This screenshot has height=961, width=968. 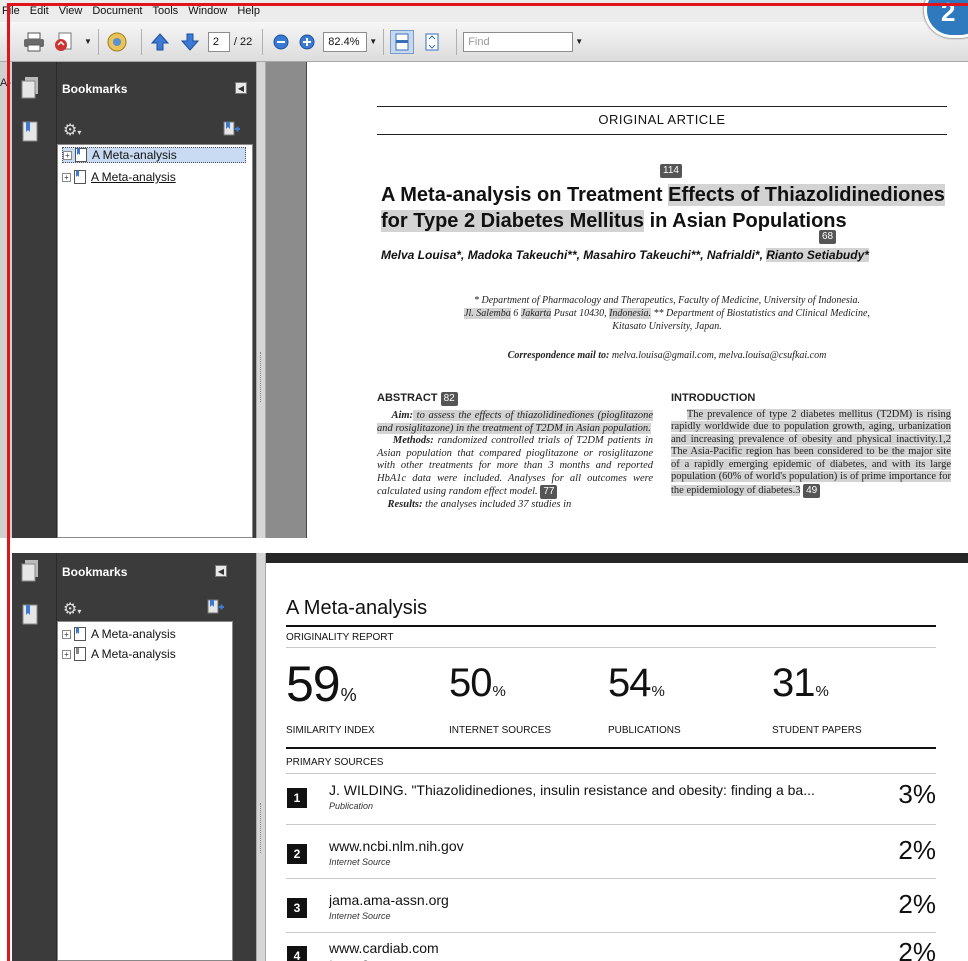 I want to click on panel-splitter-top, so click(x=261, y=300).